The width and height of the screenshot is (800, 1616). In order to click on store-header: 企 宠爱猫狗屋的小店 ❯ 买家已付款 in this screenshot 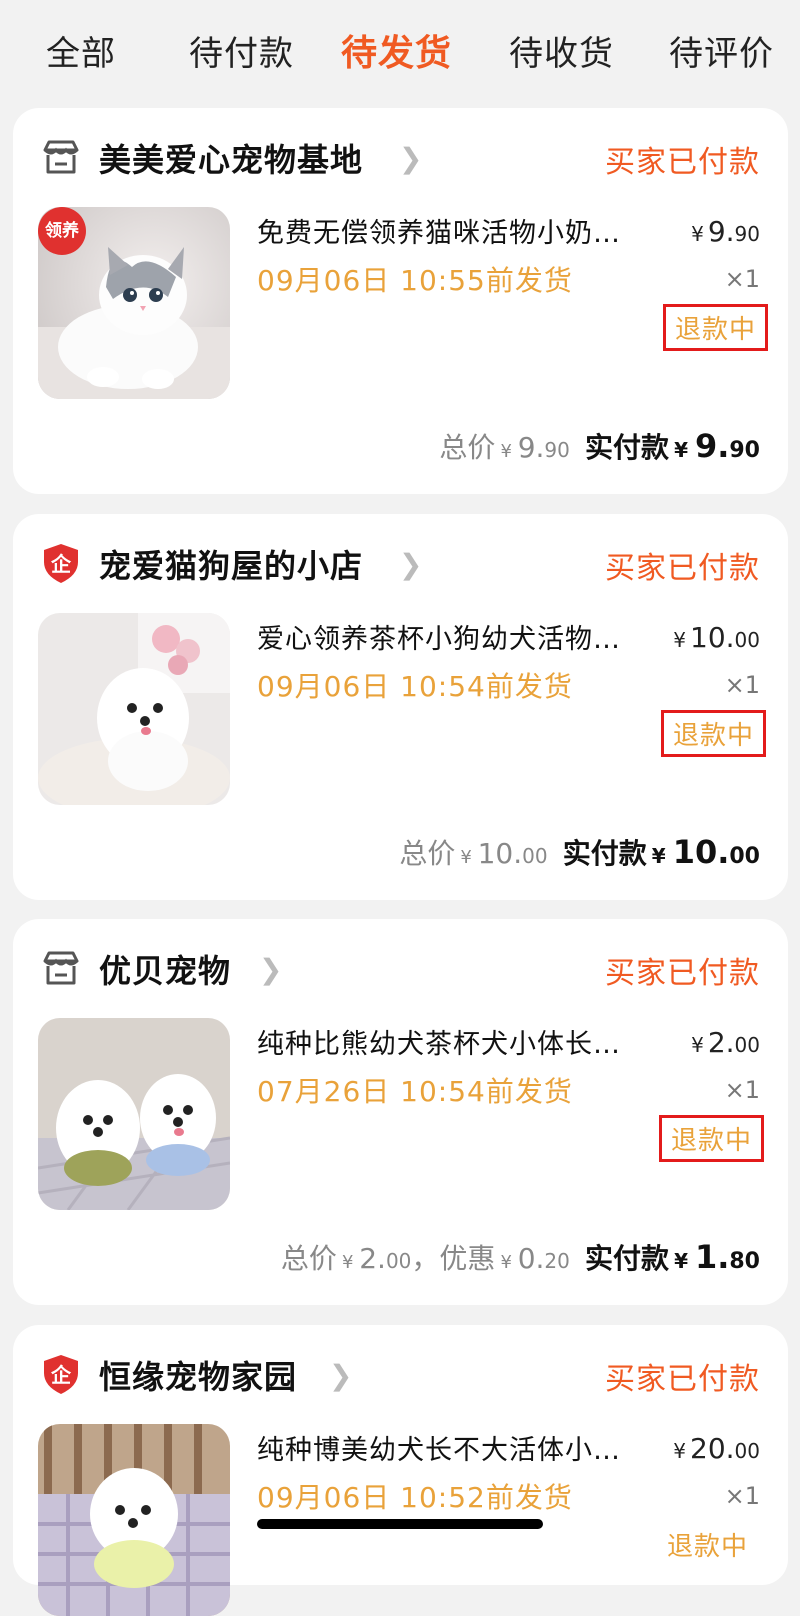, I will do `click(400, 561)`.